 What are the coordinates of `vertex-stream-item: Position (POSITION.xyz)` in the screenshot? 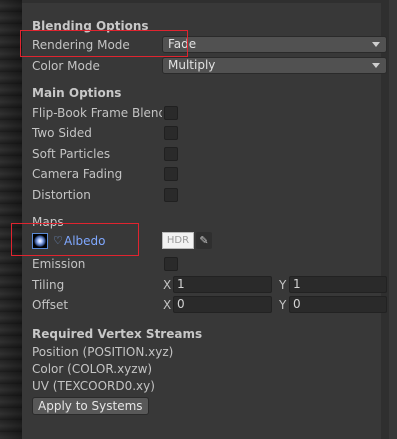 It's located at (103, 352).